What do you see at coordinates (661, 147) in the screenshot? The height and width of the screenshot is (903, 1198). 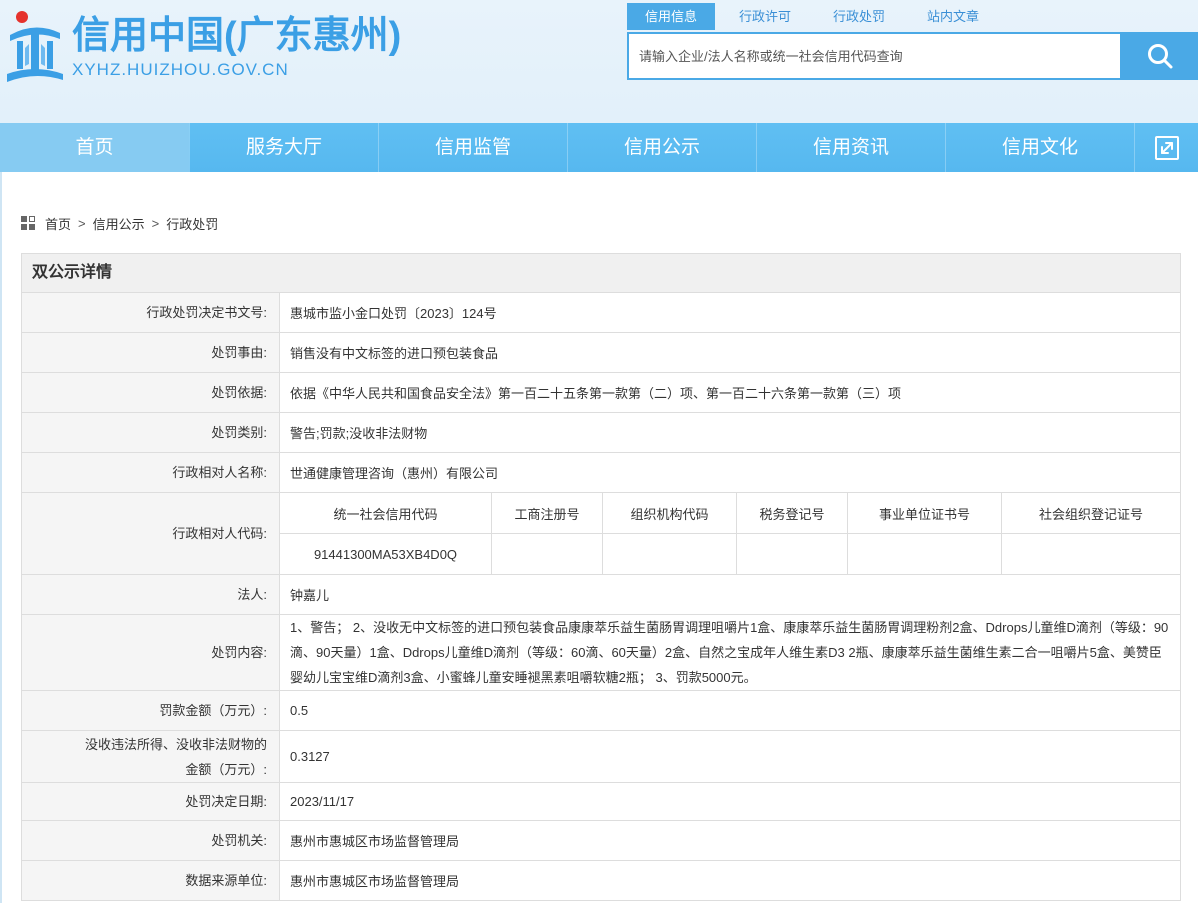 I see `nav-item-credit-publicity: 信用公示` at bounding box center [661, 147].